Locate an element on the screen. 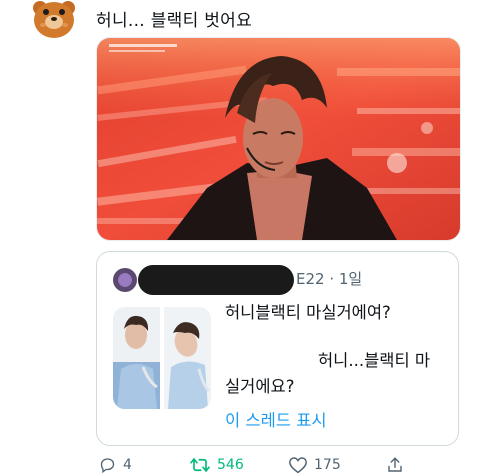  avatar is located at coordinates (54, 20).